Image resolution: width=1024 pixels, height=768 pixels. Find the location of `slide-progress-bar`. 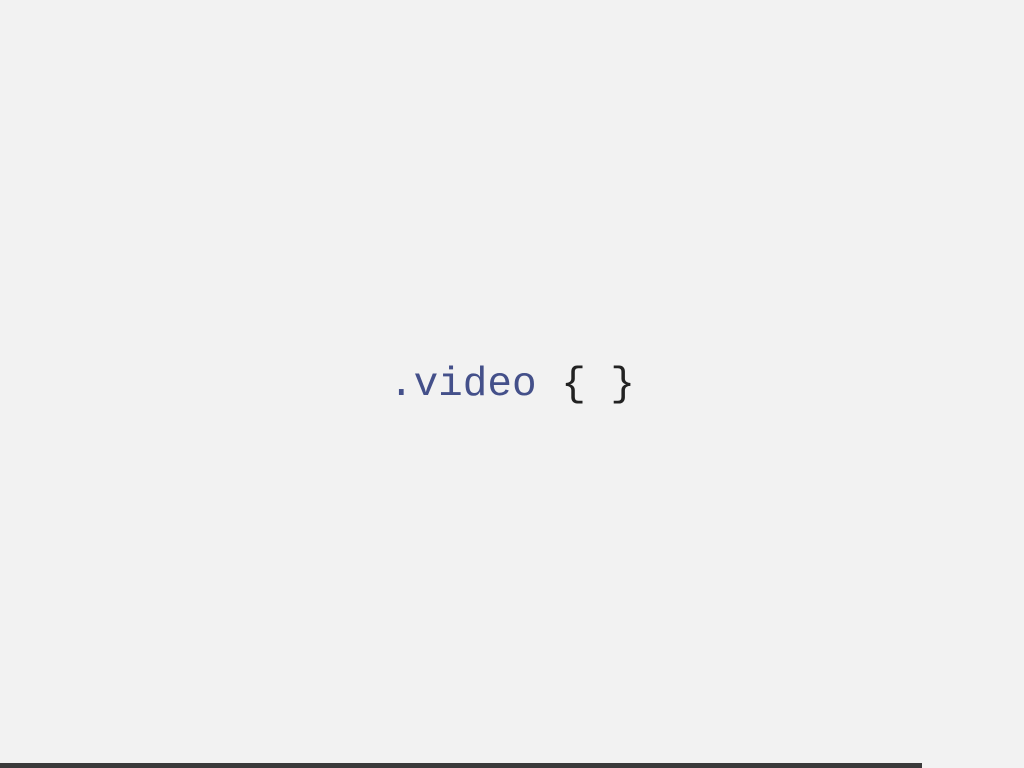

slide-progress-bar is located at coordinates (512, 765).